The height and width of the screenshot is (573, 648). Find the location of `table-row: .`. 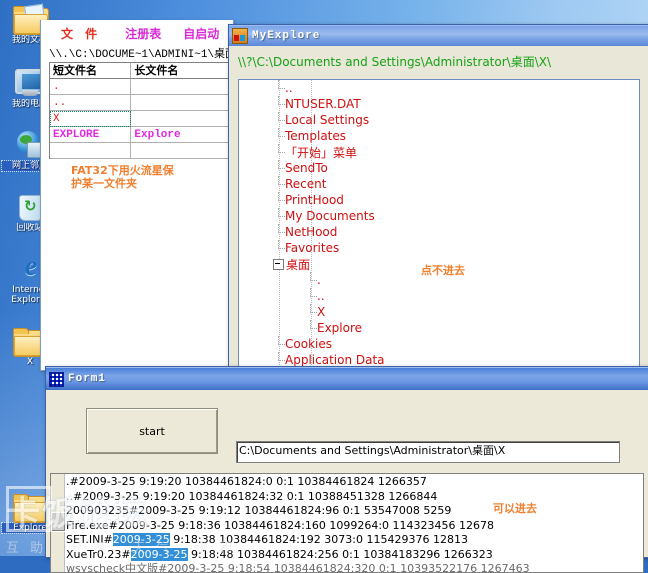

table-row: . is located at coordinates (139, 87).